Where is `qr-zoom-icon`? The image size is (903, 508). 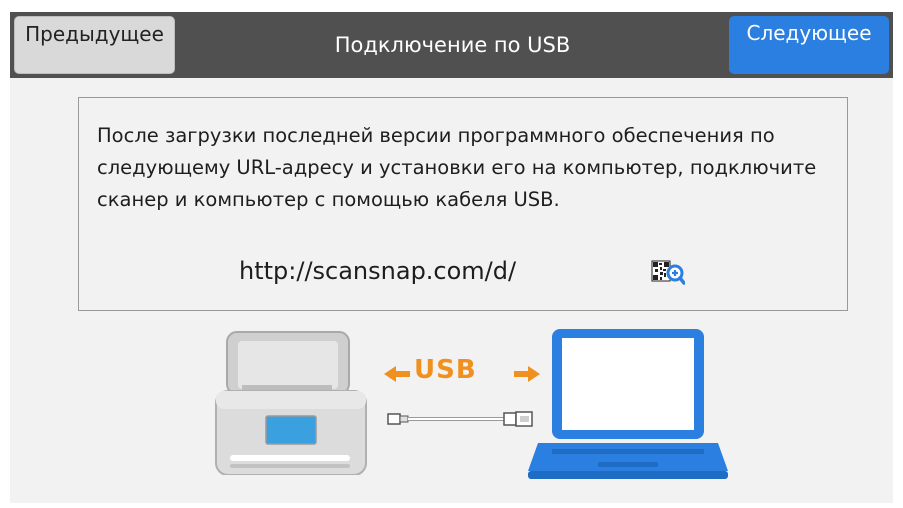
qr-zoom-icon is located at coordinates (668, 273).